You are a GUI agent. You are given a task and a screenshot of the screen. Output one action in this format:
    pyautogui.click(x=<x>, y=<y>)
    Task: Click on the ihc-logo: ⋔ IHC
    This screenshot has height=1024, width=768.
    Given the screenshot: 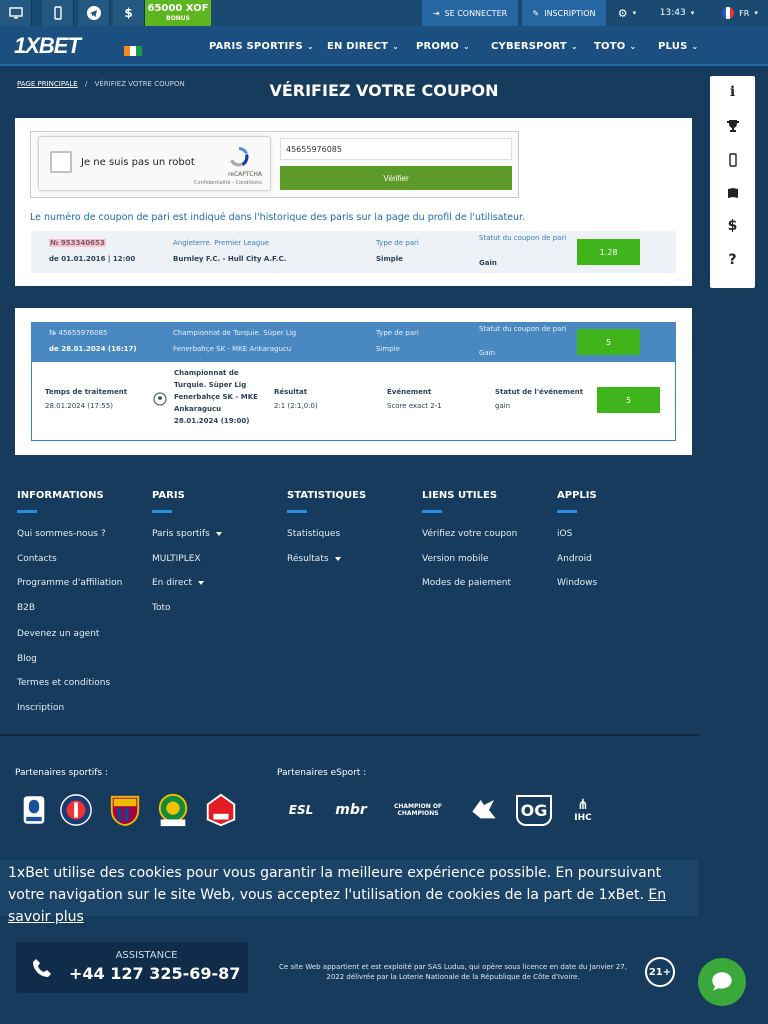 What is the action you would take?
    pyautogui.click(x=583, y=810)
    